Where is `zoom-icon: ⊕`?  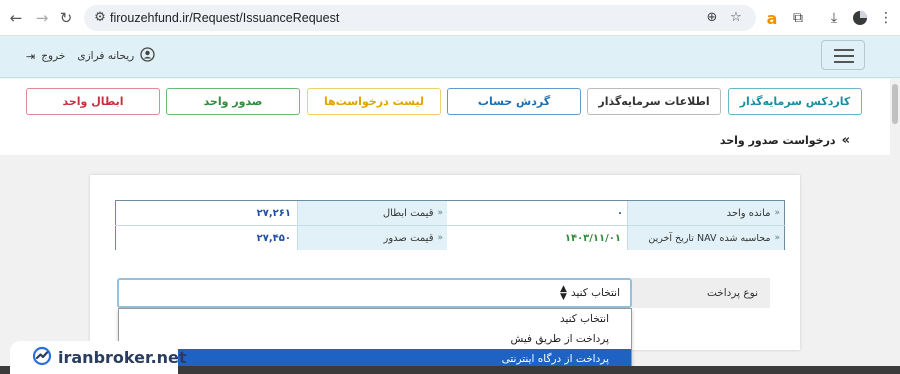 zoom-icon: ⊕ is located at coordinates (712, 18).